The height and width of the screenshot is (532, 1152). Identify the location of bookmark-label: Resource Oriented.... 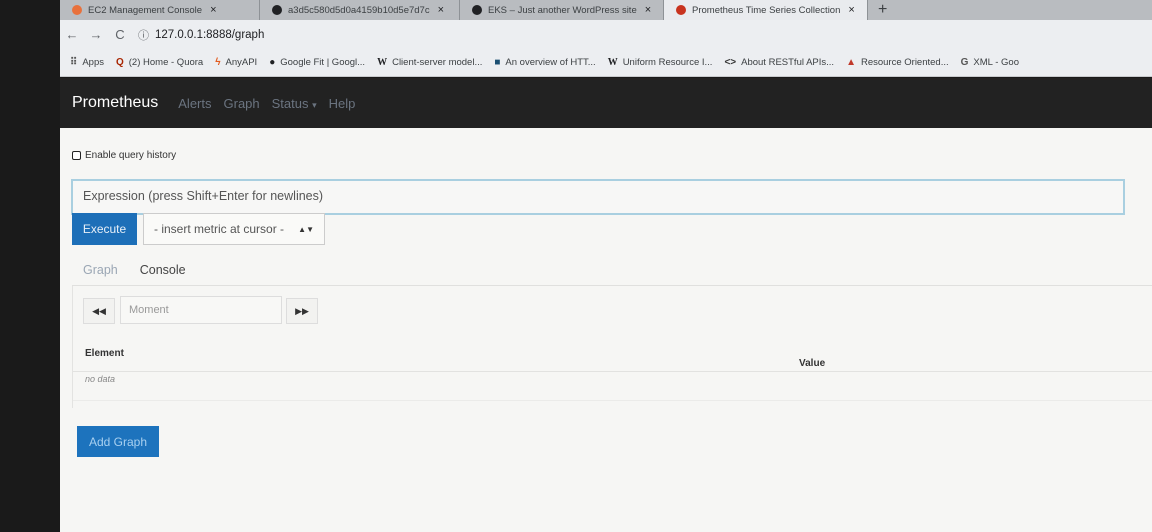
(904, 62).